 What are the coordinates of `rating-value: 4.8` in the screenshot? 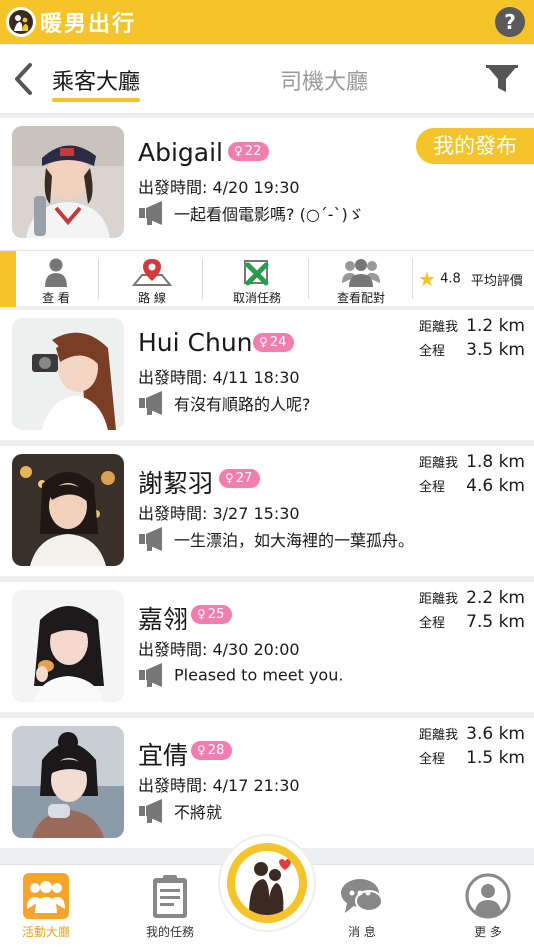 It's located at (450, 279).